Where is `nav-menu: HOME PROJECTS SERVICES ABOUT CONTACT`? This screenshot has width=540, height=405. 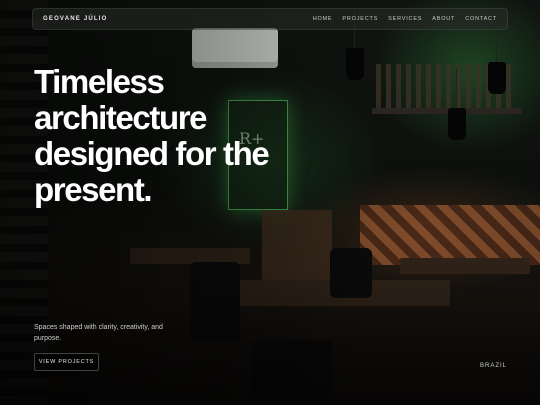
nav-menu: HOME PROJECTS SERVICES ABOUT CONTACT is located at coordinates (405, 19).